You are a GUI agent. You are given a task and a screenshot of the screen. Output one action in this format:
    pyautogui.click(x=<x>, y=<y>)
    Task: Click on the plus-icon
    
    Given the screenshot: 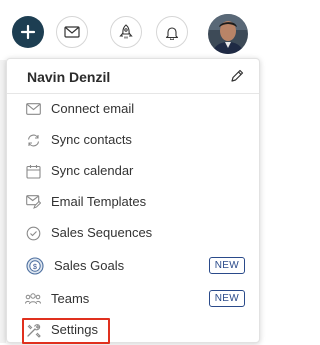 What is the action you would take?
    pyautogui.click(x=28, y=32)
    